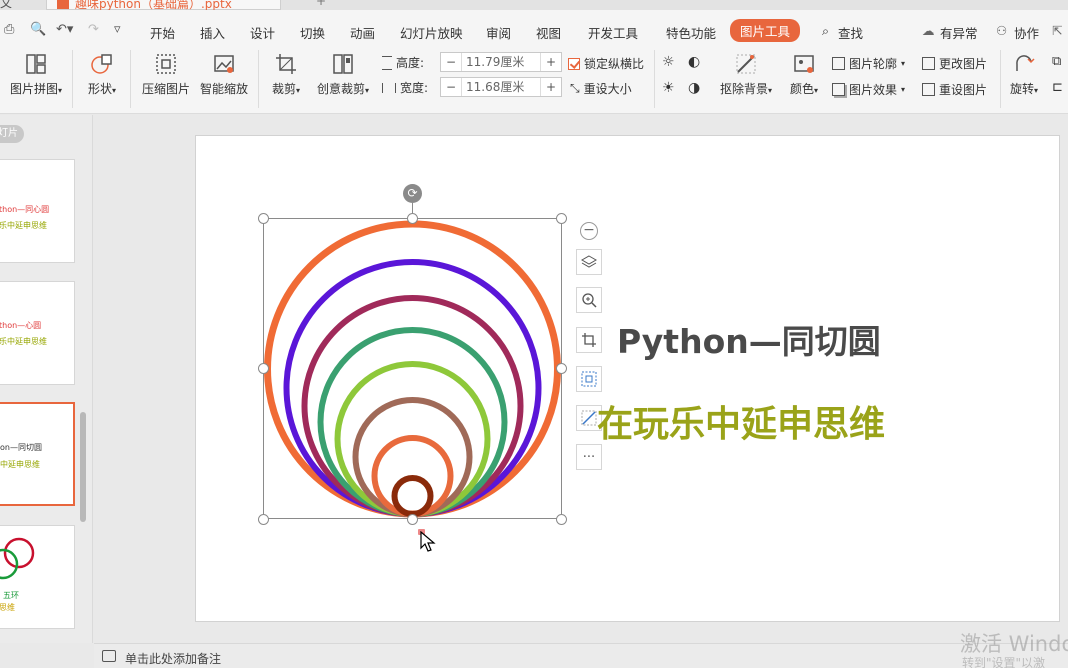  I want to click on crop-float-icon, so click(589, 340).